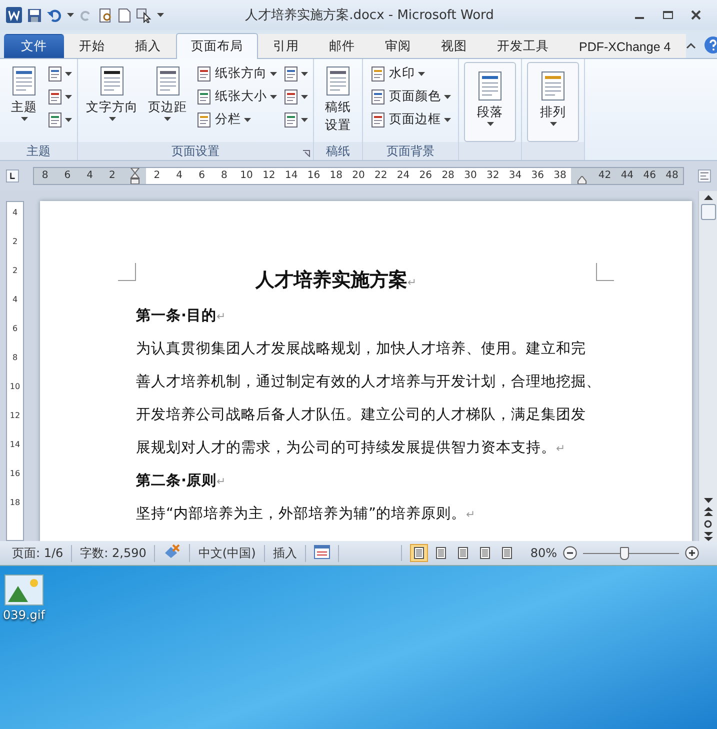 This screenshot has height=729, width=717. I want to click on ruler-number: 28, so click(448, 176).